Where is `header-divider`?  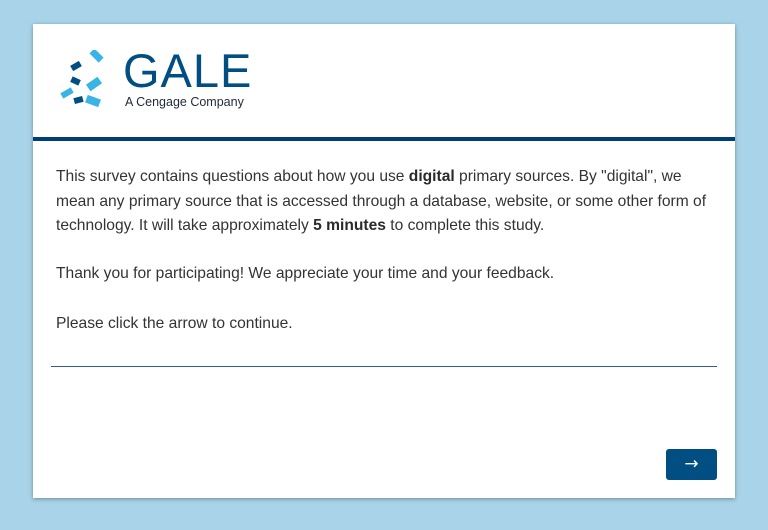 header-divider is located at coordinates (384, 139).